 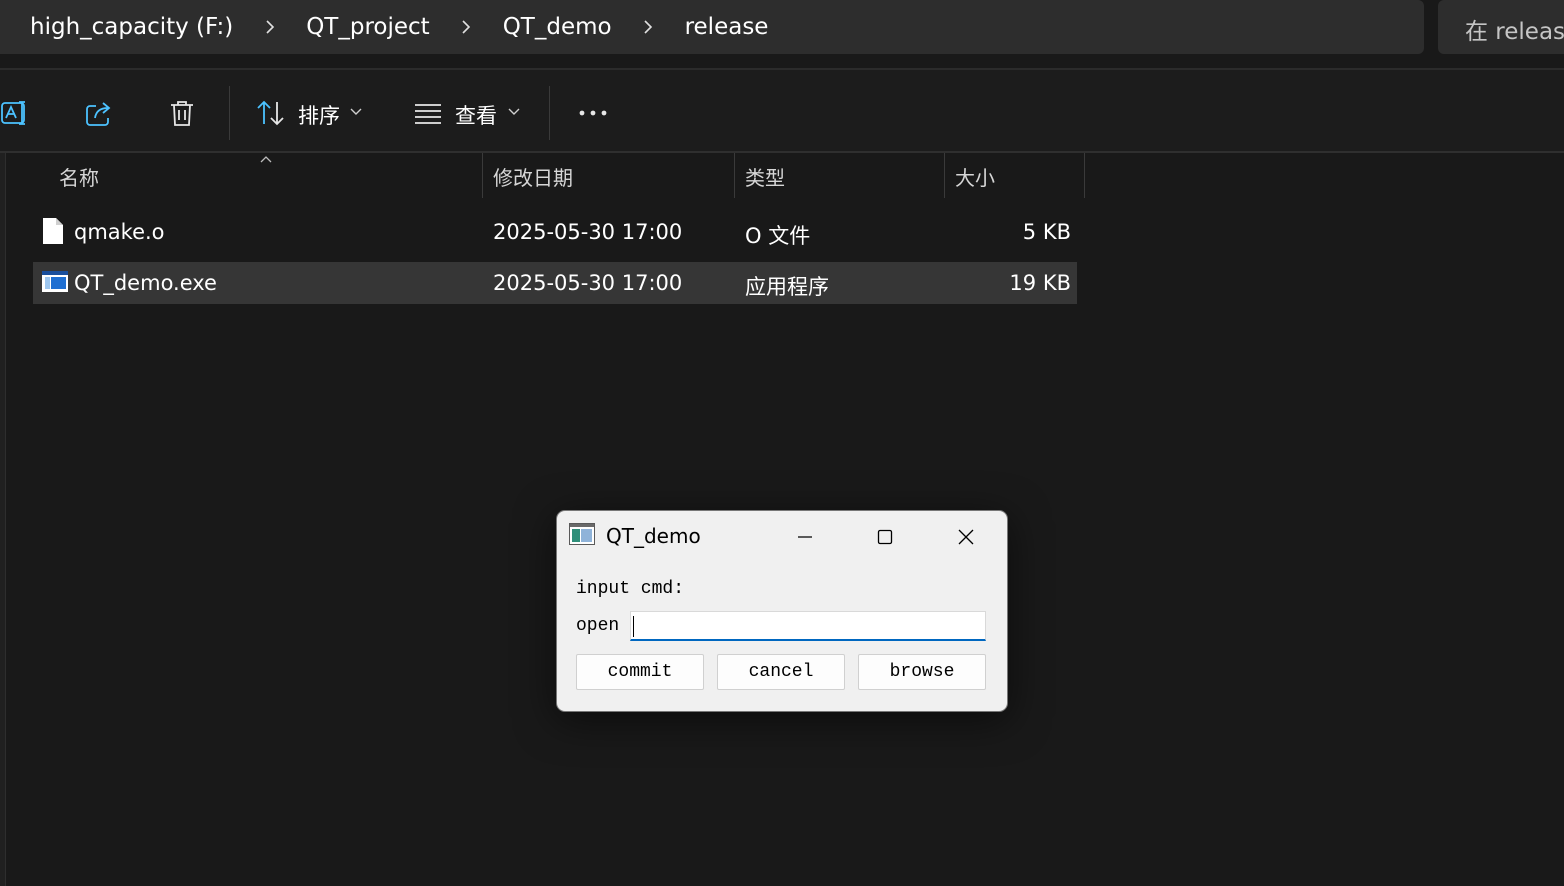 What do you see at coordinates (53, 233) in the screenshot?
I see `document-icon` at bounding box center [53, 233].